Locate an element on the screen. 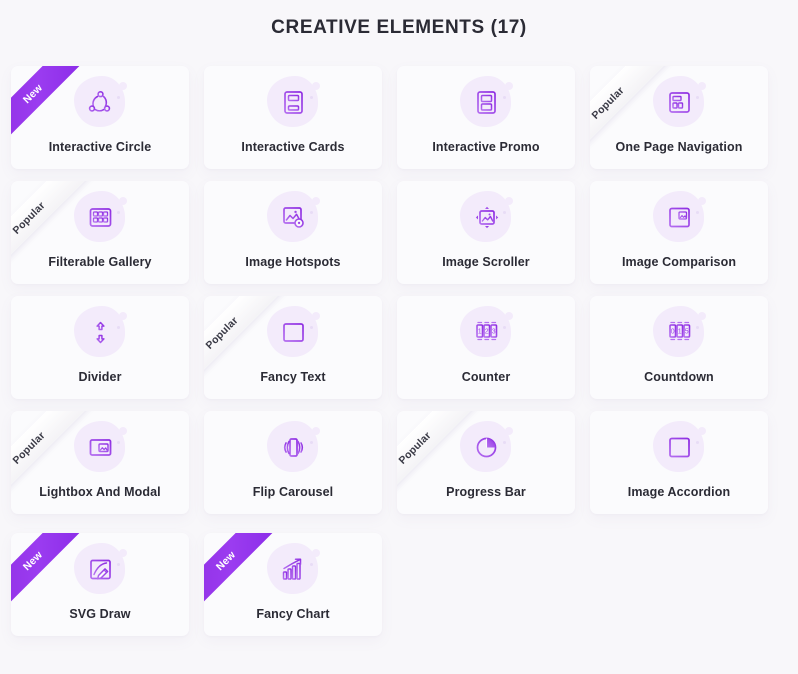  element-card: Popular Filterable Gallery is located at coordinates (100, 232).